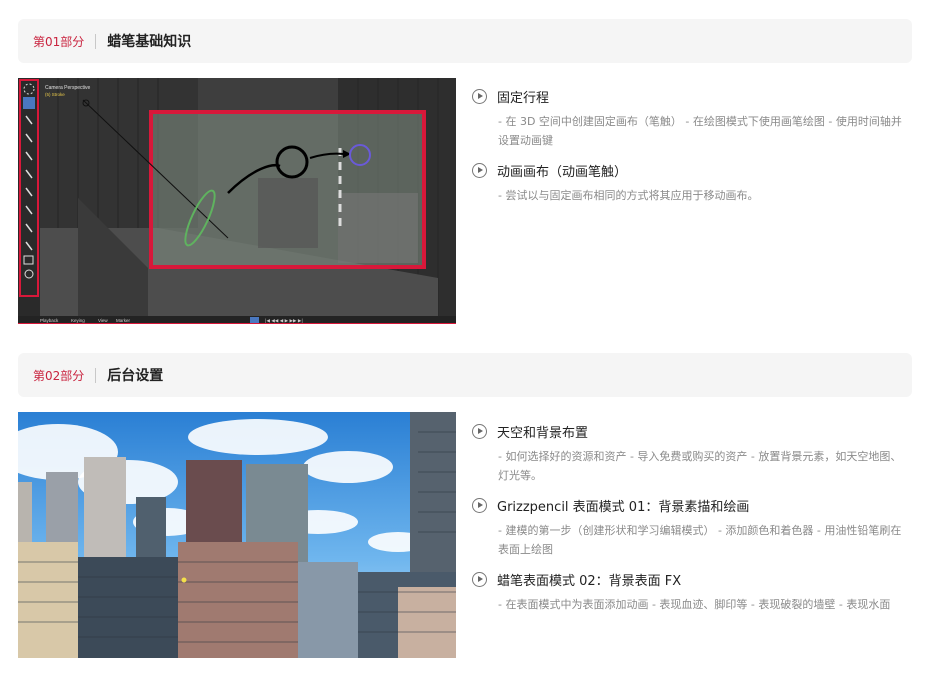 Image resolution: width=930 pixels, height=674 pixels. Describe the element at coordinates (589, 579) in the screenshot. I see `lesson-title: 蜡笔表面模式 02：背景表面 FX` at that location.